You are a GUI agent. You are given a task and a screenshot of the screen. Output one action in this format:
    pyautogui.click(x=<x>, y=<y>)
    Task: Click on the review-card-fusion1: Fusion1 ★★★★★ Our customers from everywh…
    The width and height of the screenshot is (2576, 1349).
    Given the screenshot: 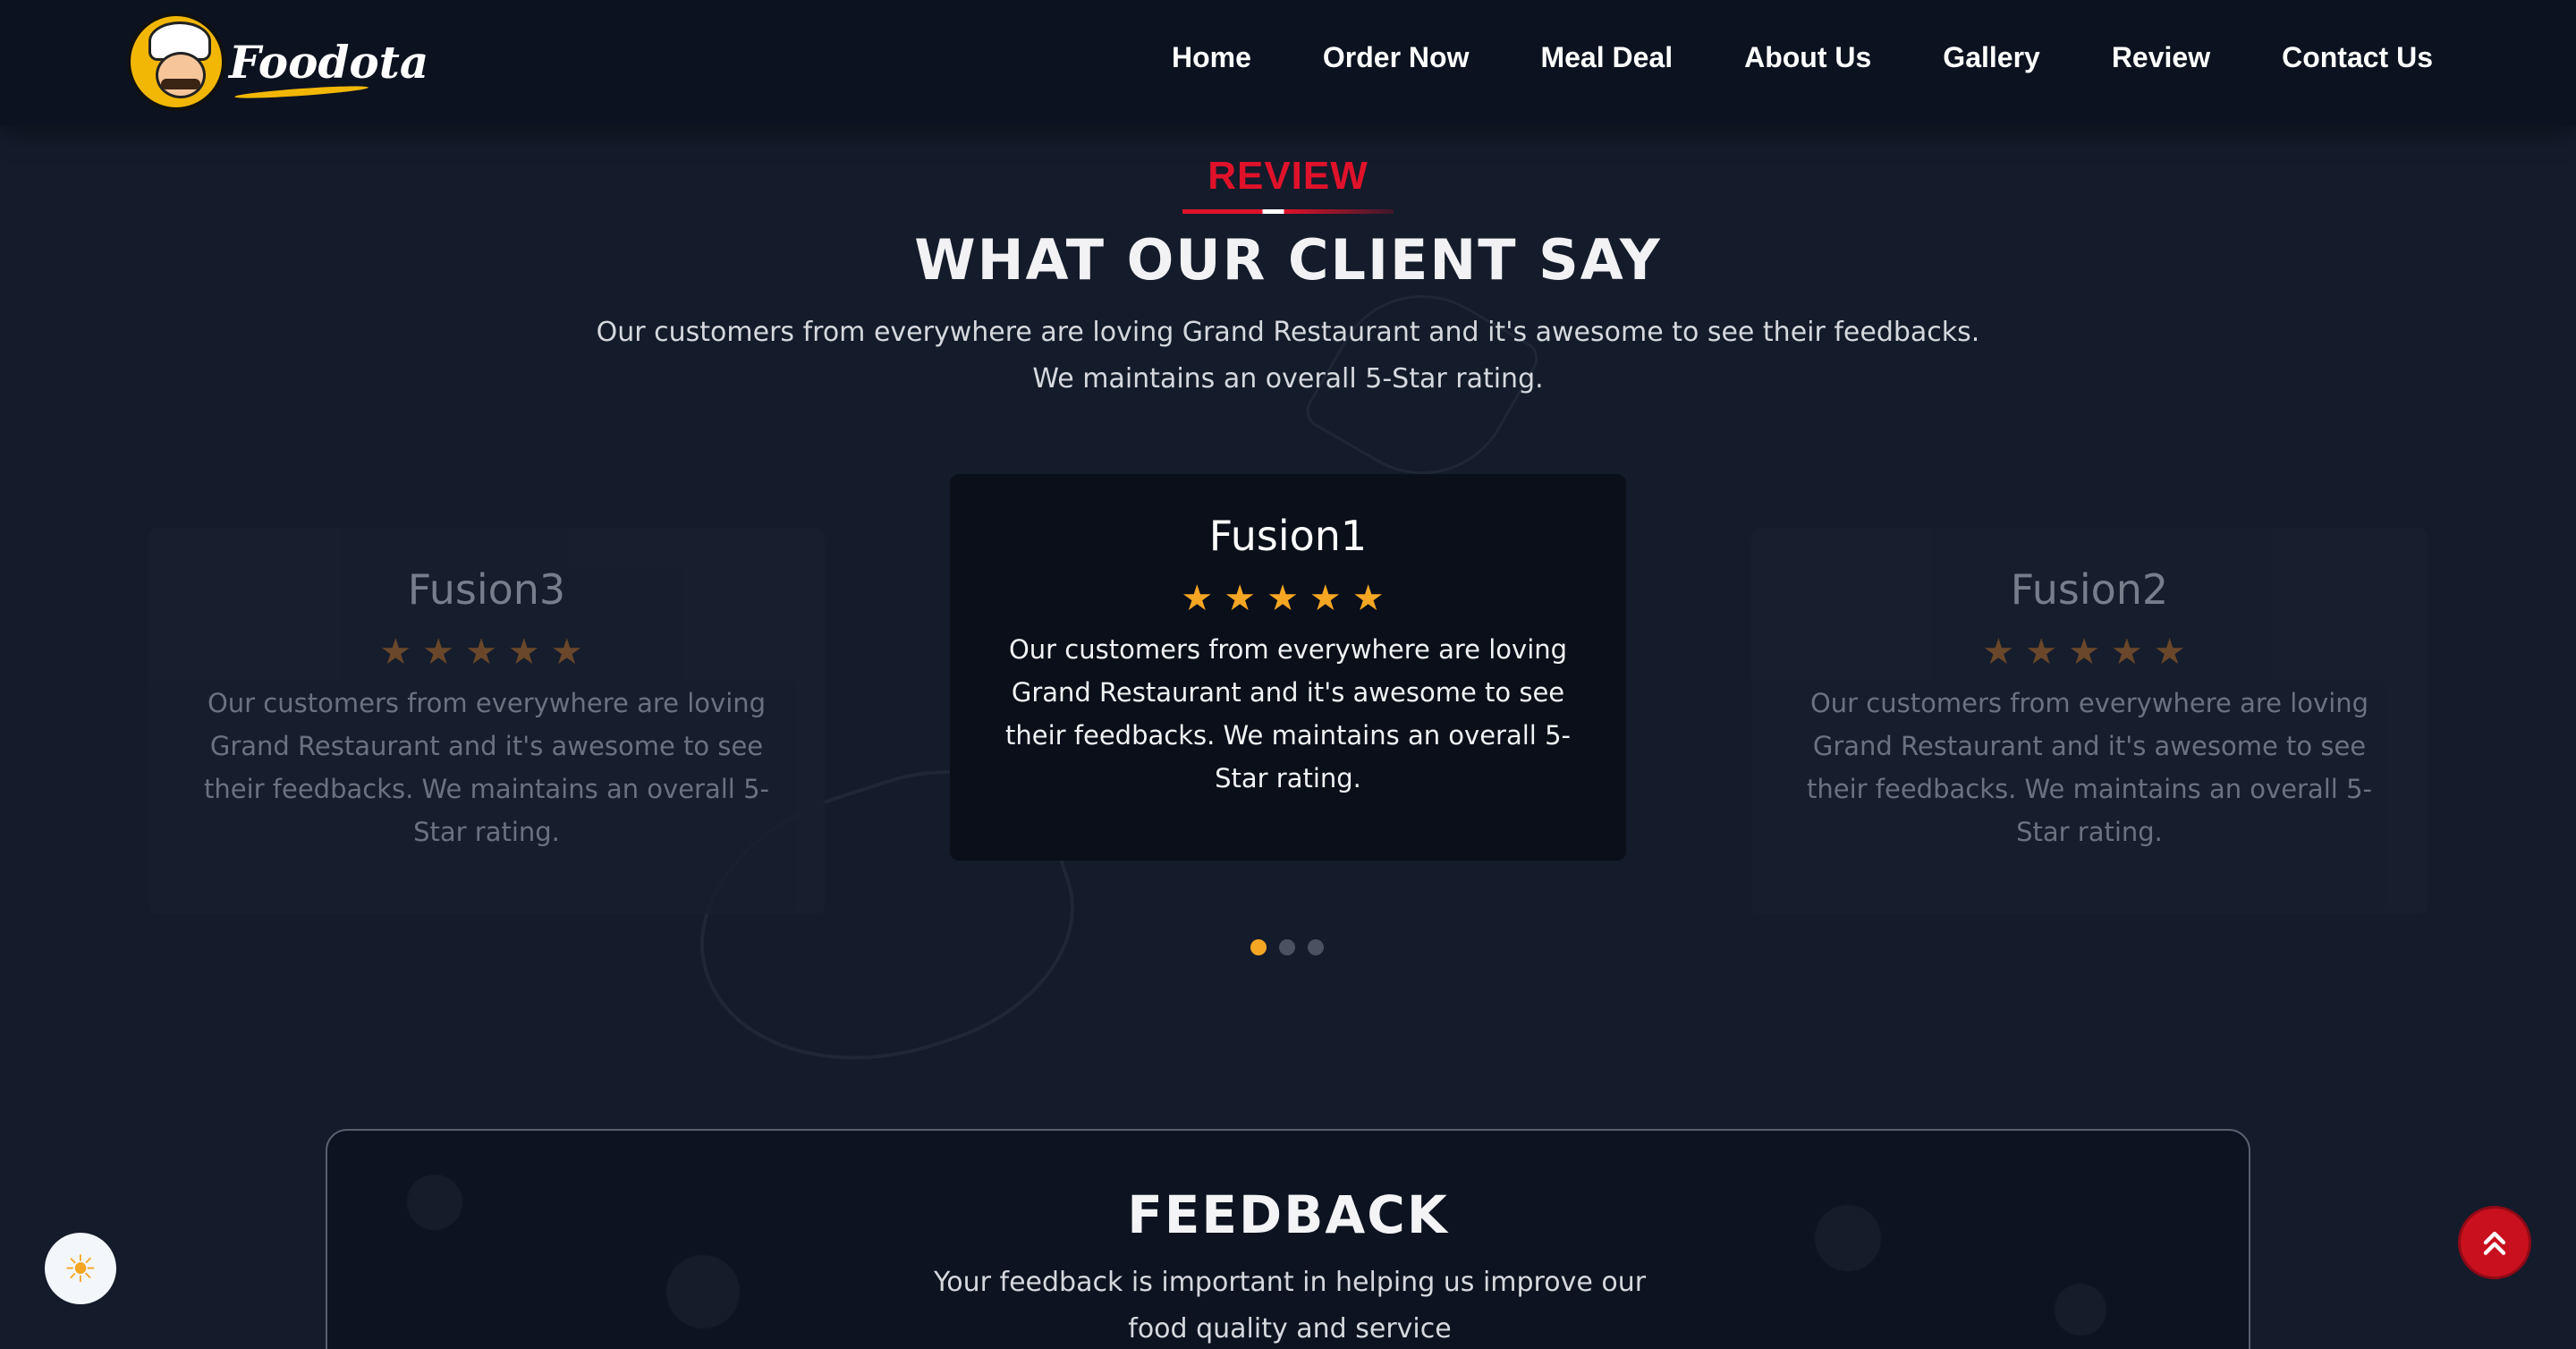 What is the action you would take?
    pyautogui.click(x=1288, y=667)
    